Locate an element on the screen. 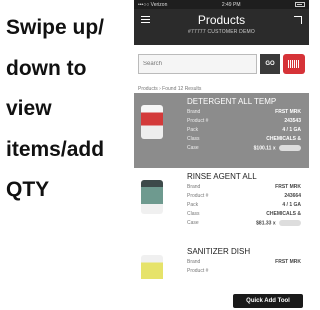  app-header: Products #77777 CUSTOMER DEMO is located at coordinates (221, 27).